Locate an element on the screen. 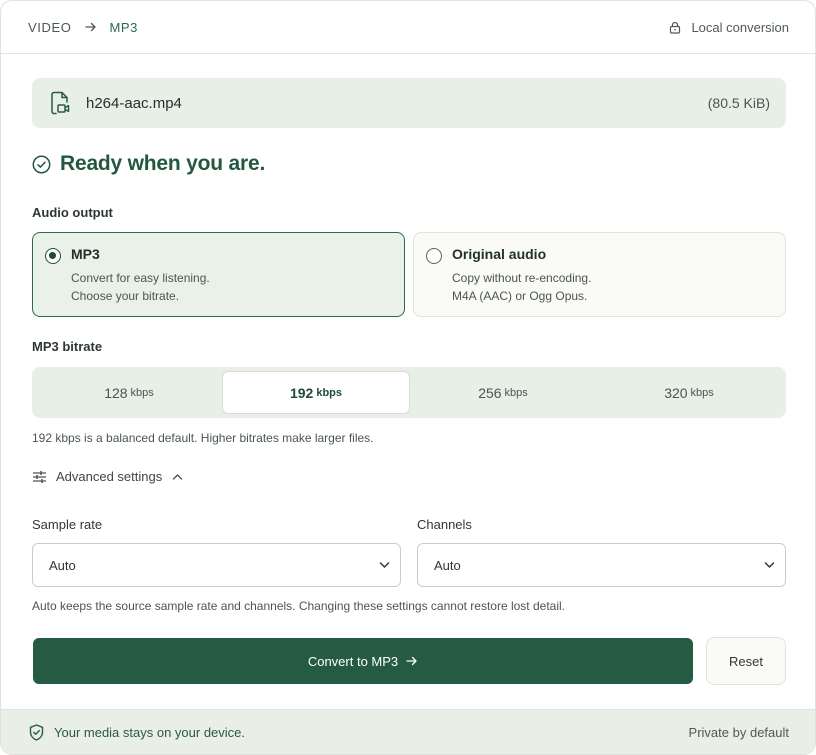 Image resolution: width=816 pixels, height=755 pixels. sliders-icon is located at coordinates (39, 477).